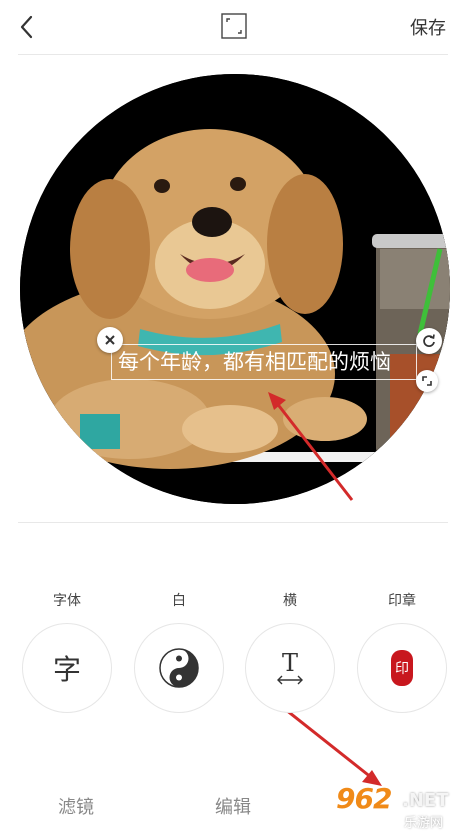 Image resolution: width=468 pixels, height=833 pixels. I want to click on resize-icon, so click(427, 381).